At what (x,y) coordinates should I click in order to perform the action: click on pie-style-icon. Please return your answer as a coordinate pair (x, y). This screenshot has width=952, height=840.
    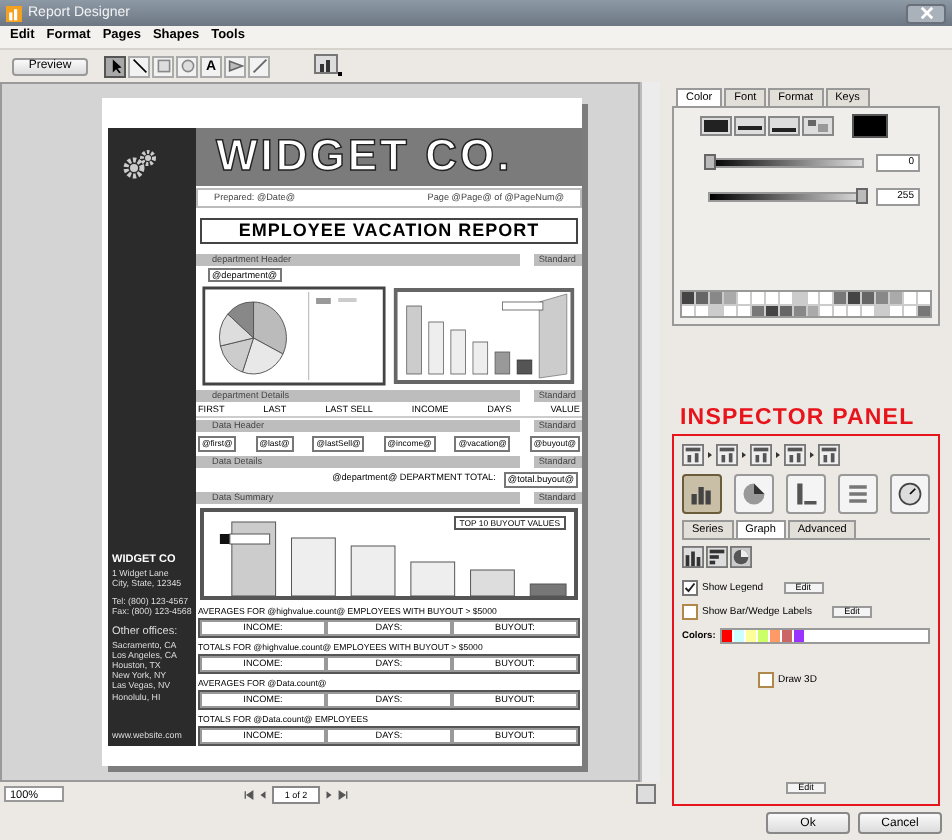
    Looking at the image, I should click on (741, 557).